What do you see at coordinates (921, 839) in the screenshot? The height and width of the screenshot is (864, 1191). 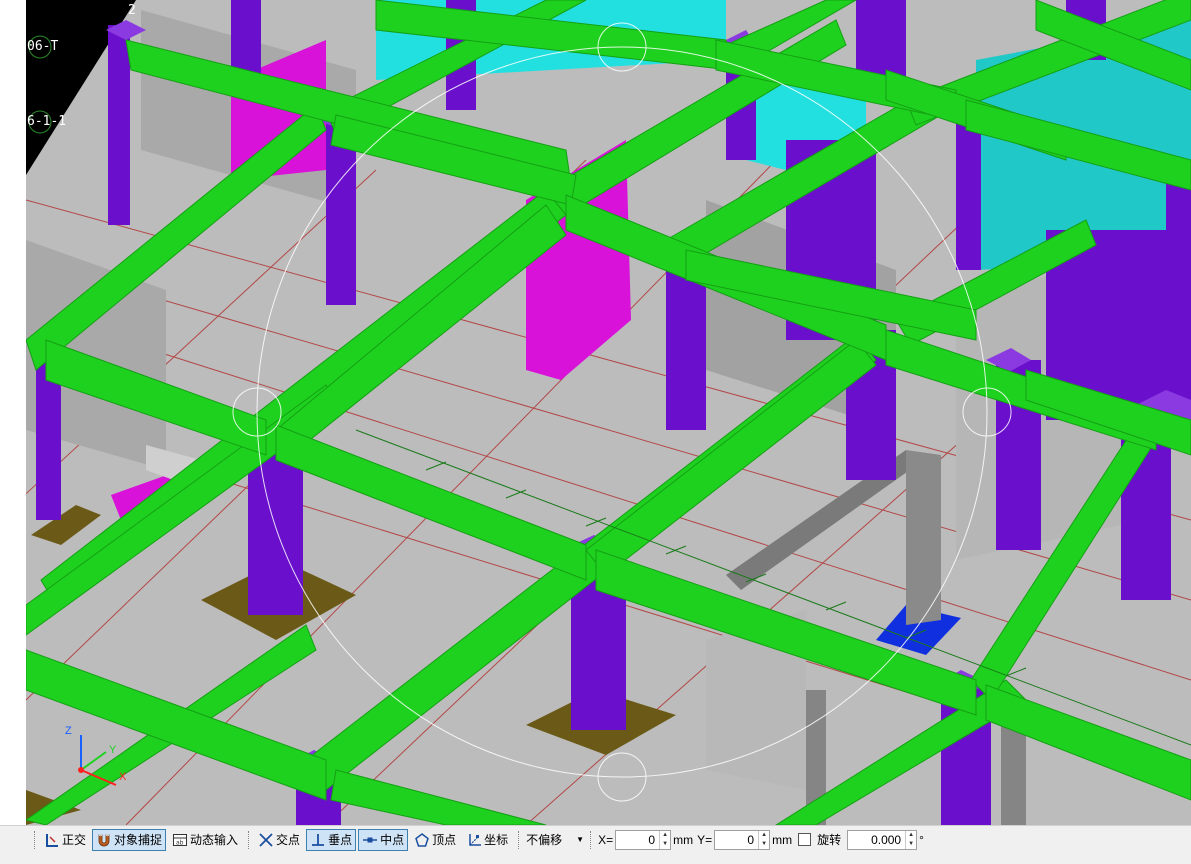 I see `degree-symbol: °` at bounding box center [921, 839].